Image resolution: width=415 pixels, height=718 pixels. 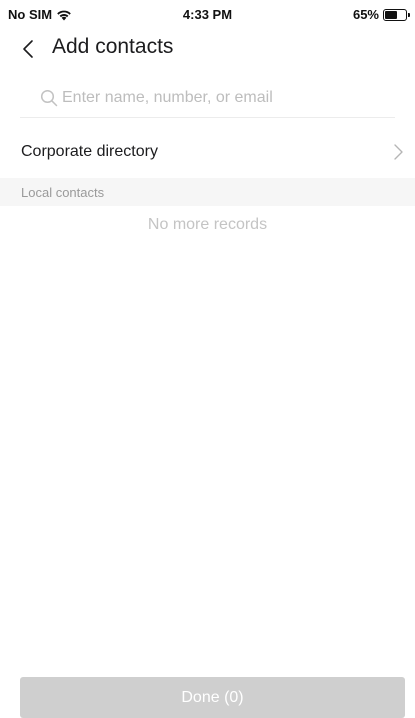 I want to click on local-contacts-section-header: Local contacts, so click(x=207, y=192).